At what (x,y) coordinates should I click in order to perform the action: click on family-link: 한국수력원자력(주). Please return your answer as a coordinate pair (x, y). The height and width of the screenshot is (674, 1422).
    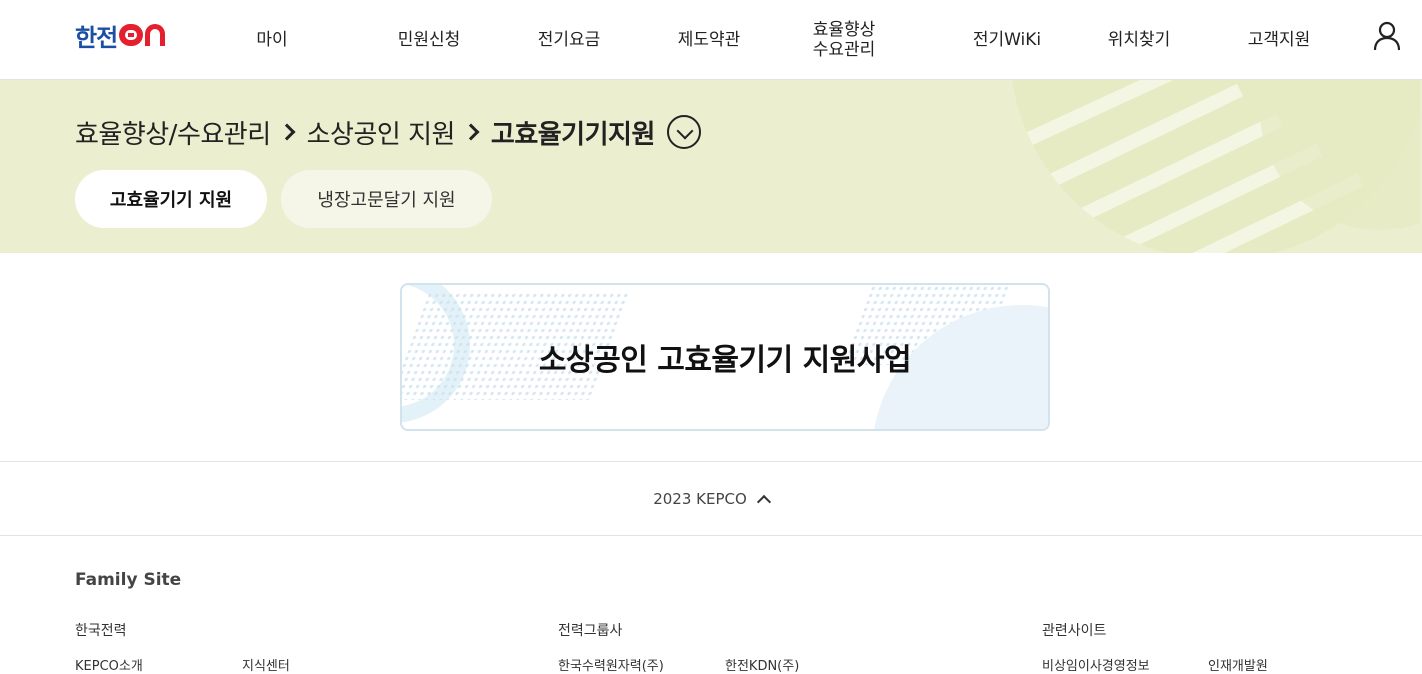
    Looking at the image, I should click on (611, 664).